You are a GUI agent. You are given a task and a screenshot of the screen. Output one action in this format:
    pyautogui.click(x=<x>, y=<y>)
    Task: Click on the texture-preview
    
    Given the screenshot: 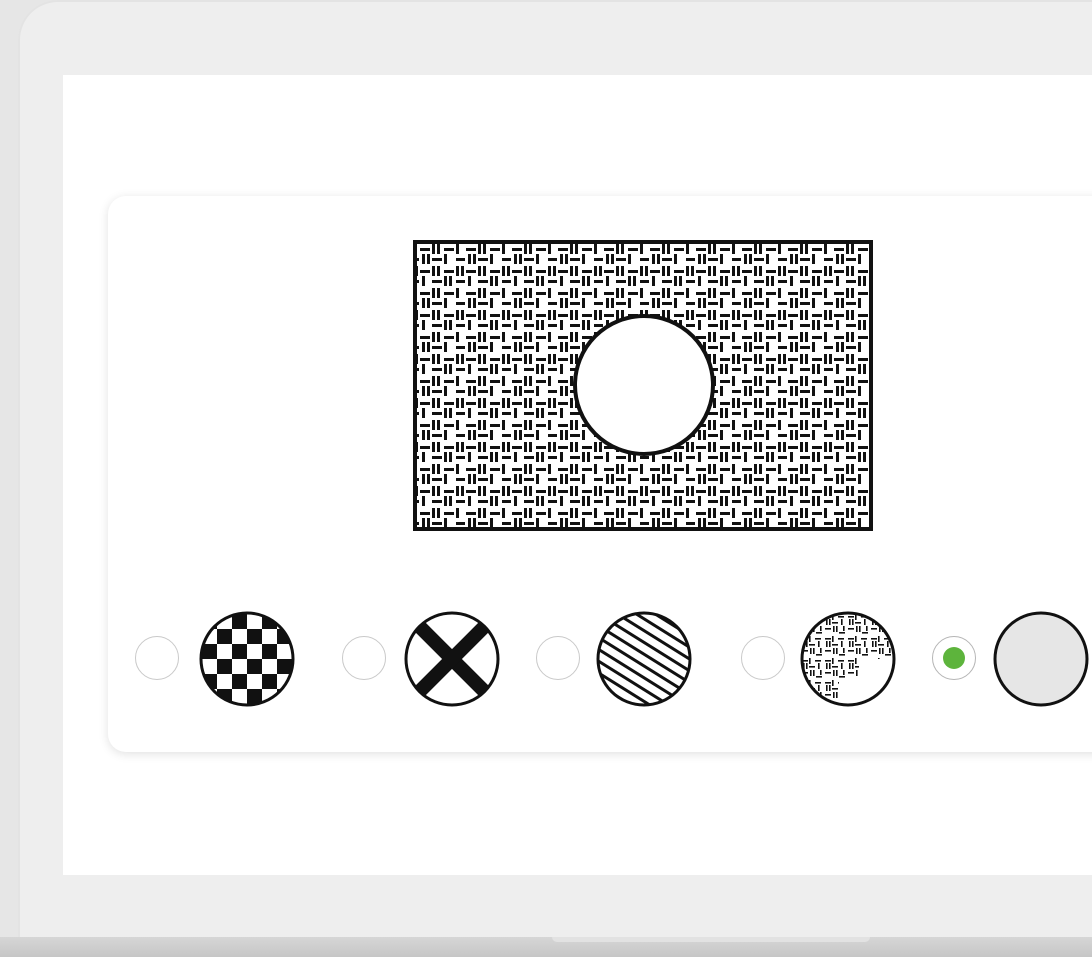 What is the action you would take?
    pyautogui.click(x=643, y=385)
    